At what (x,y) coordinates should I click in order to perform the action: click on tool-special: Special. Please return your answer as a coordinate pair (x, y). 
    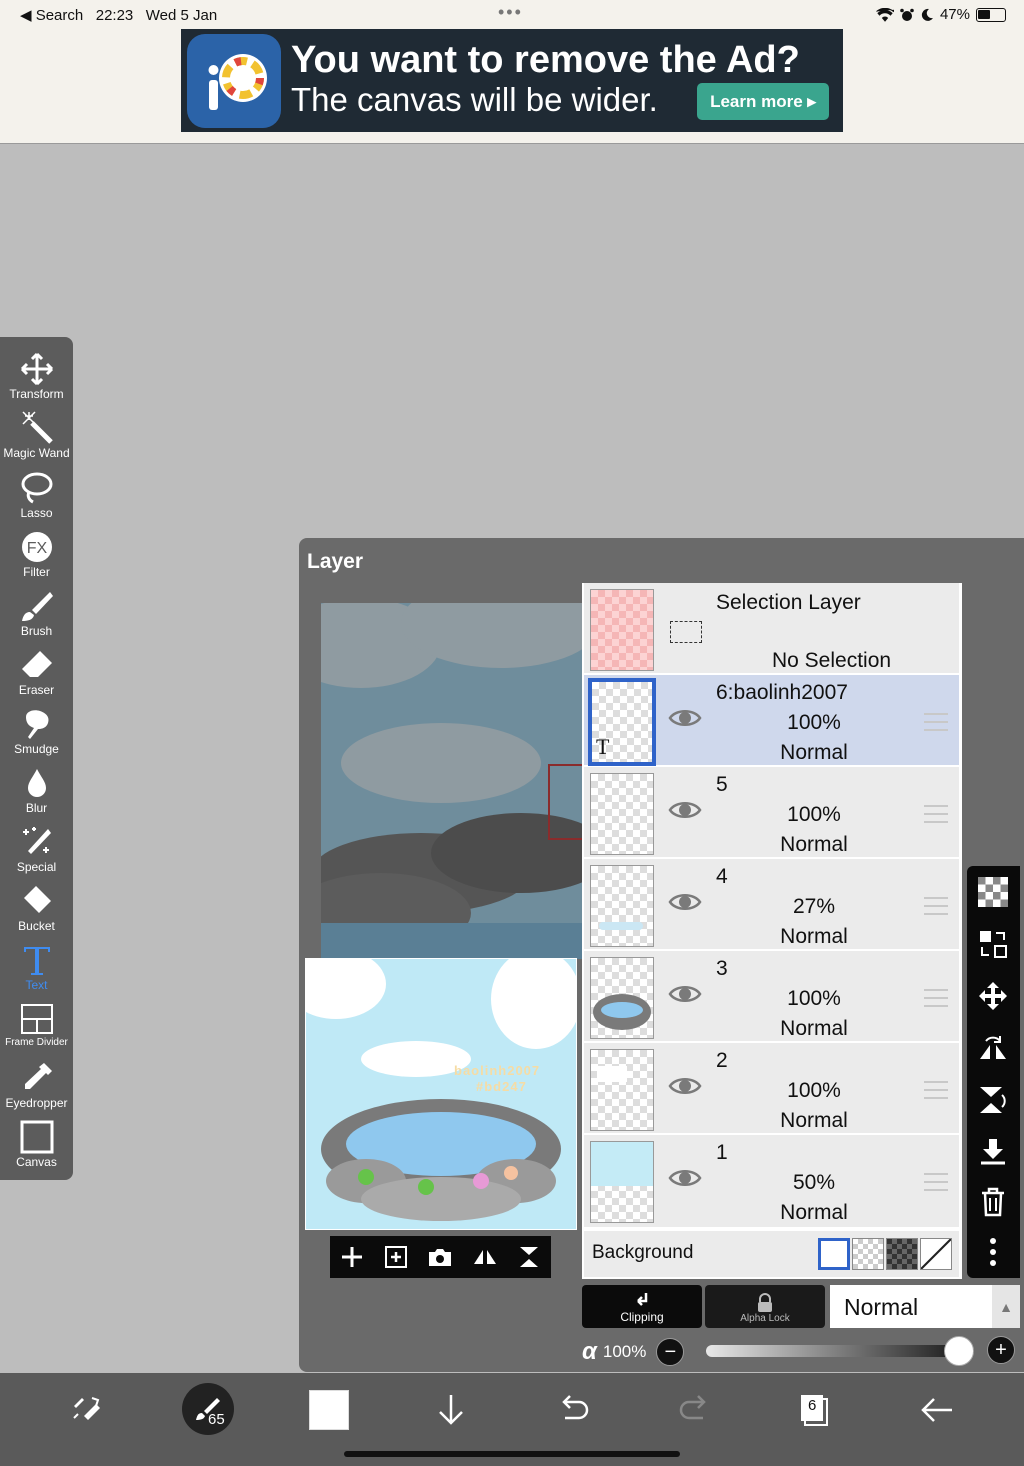
    Looking at the image, I should click on (36, 851).